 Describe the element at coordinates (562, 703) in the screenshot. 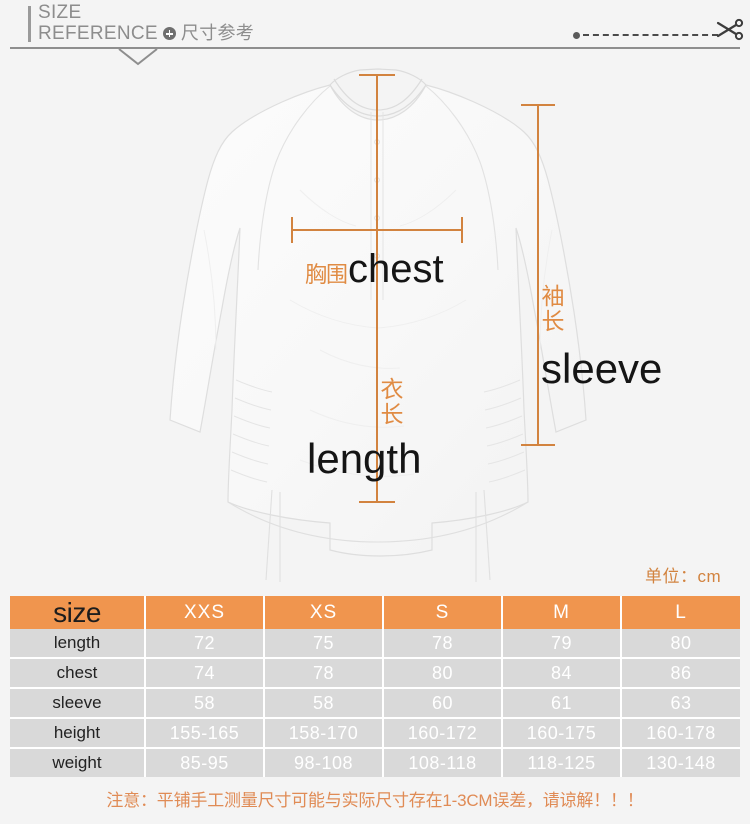

I see `cell-sleeve-m: 61` at that location.